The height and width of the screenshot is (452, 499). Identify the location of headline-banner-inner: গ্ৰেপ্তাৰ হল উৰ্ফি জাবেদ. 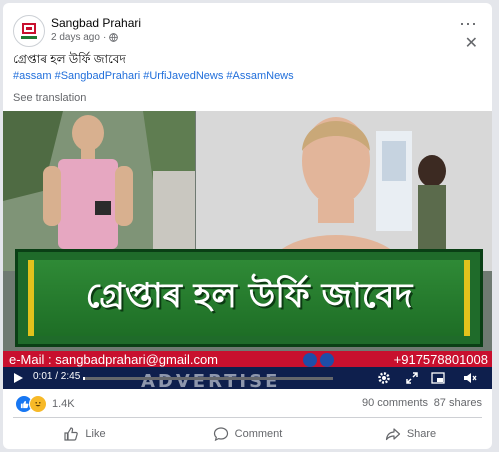
(249, 298).